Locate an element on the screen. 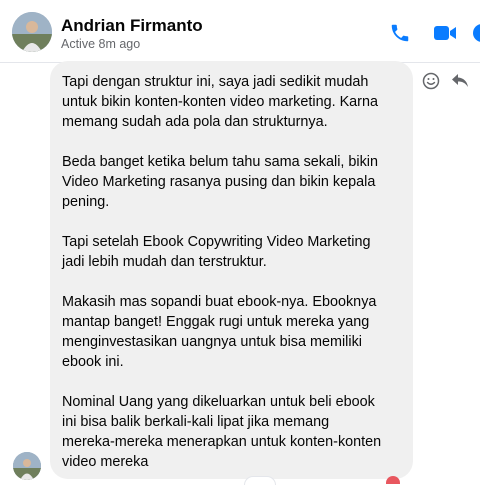 The image size is (480, 485). heart-reaction-icon is located at coordinates (393, 480).